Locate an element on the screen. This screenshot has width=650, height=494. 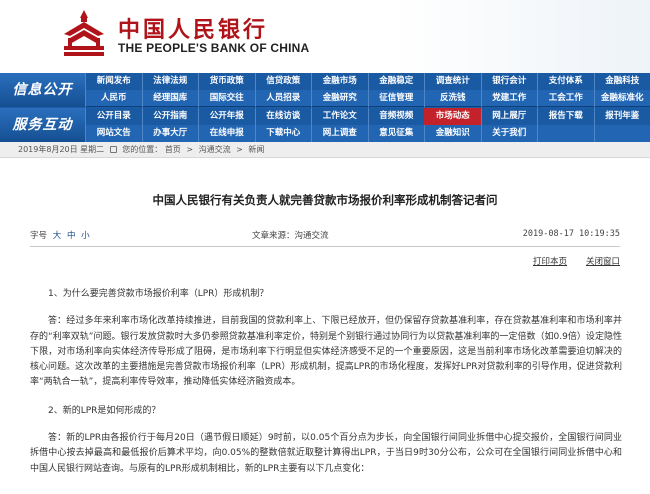
font-size-label: 字号 is located at coordinates (39, 236).